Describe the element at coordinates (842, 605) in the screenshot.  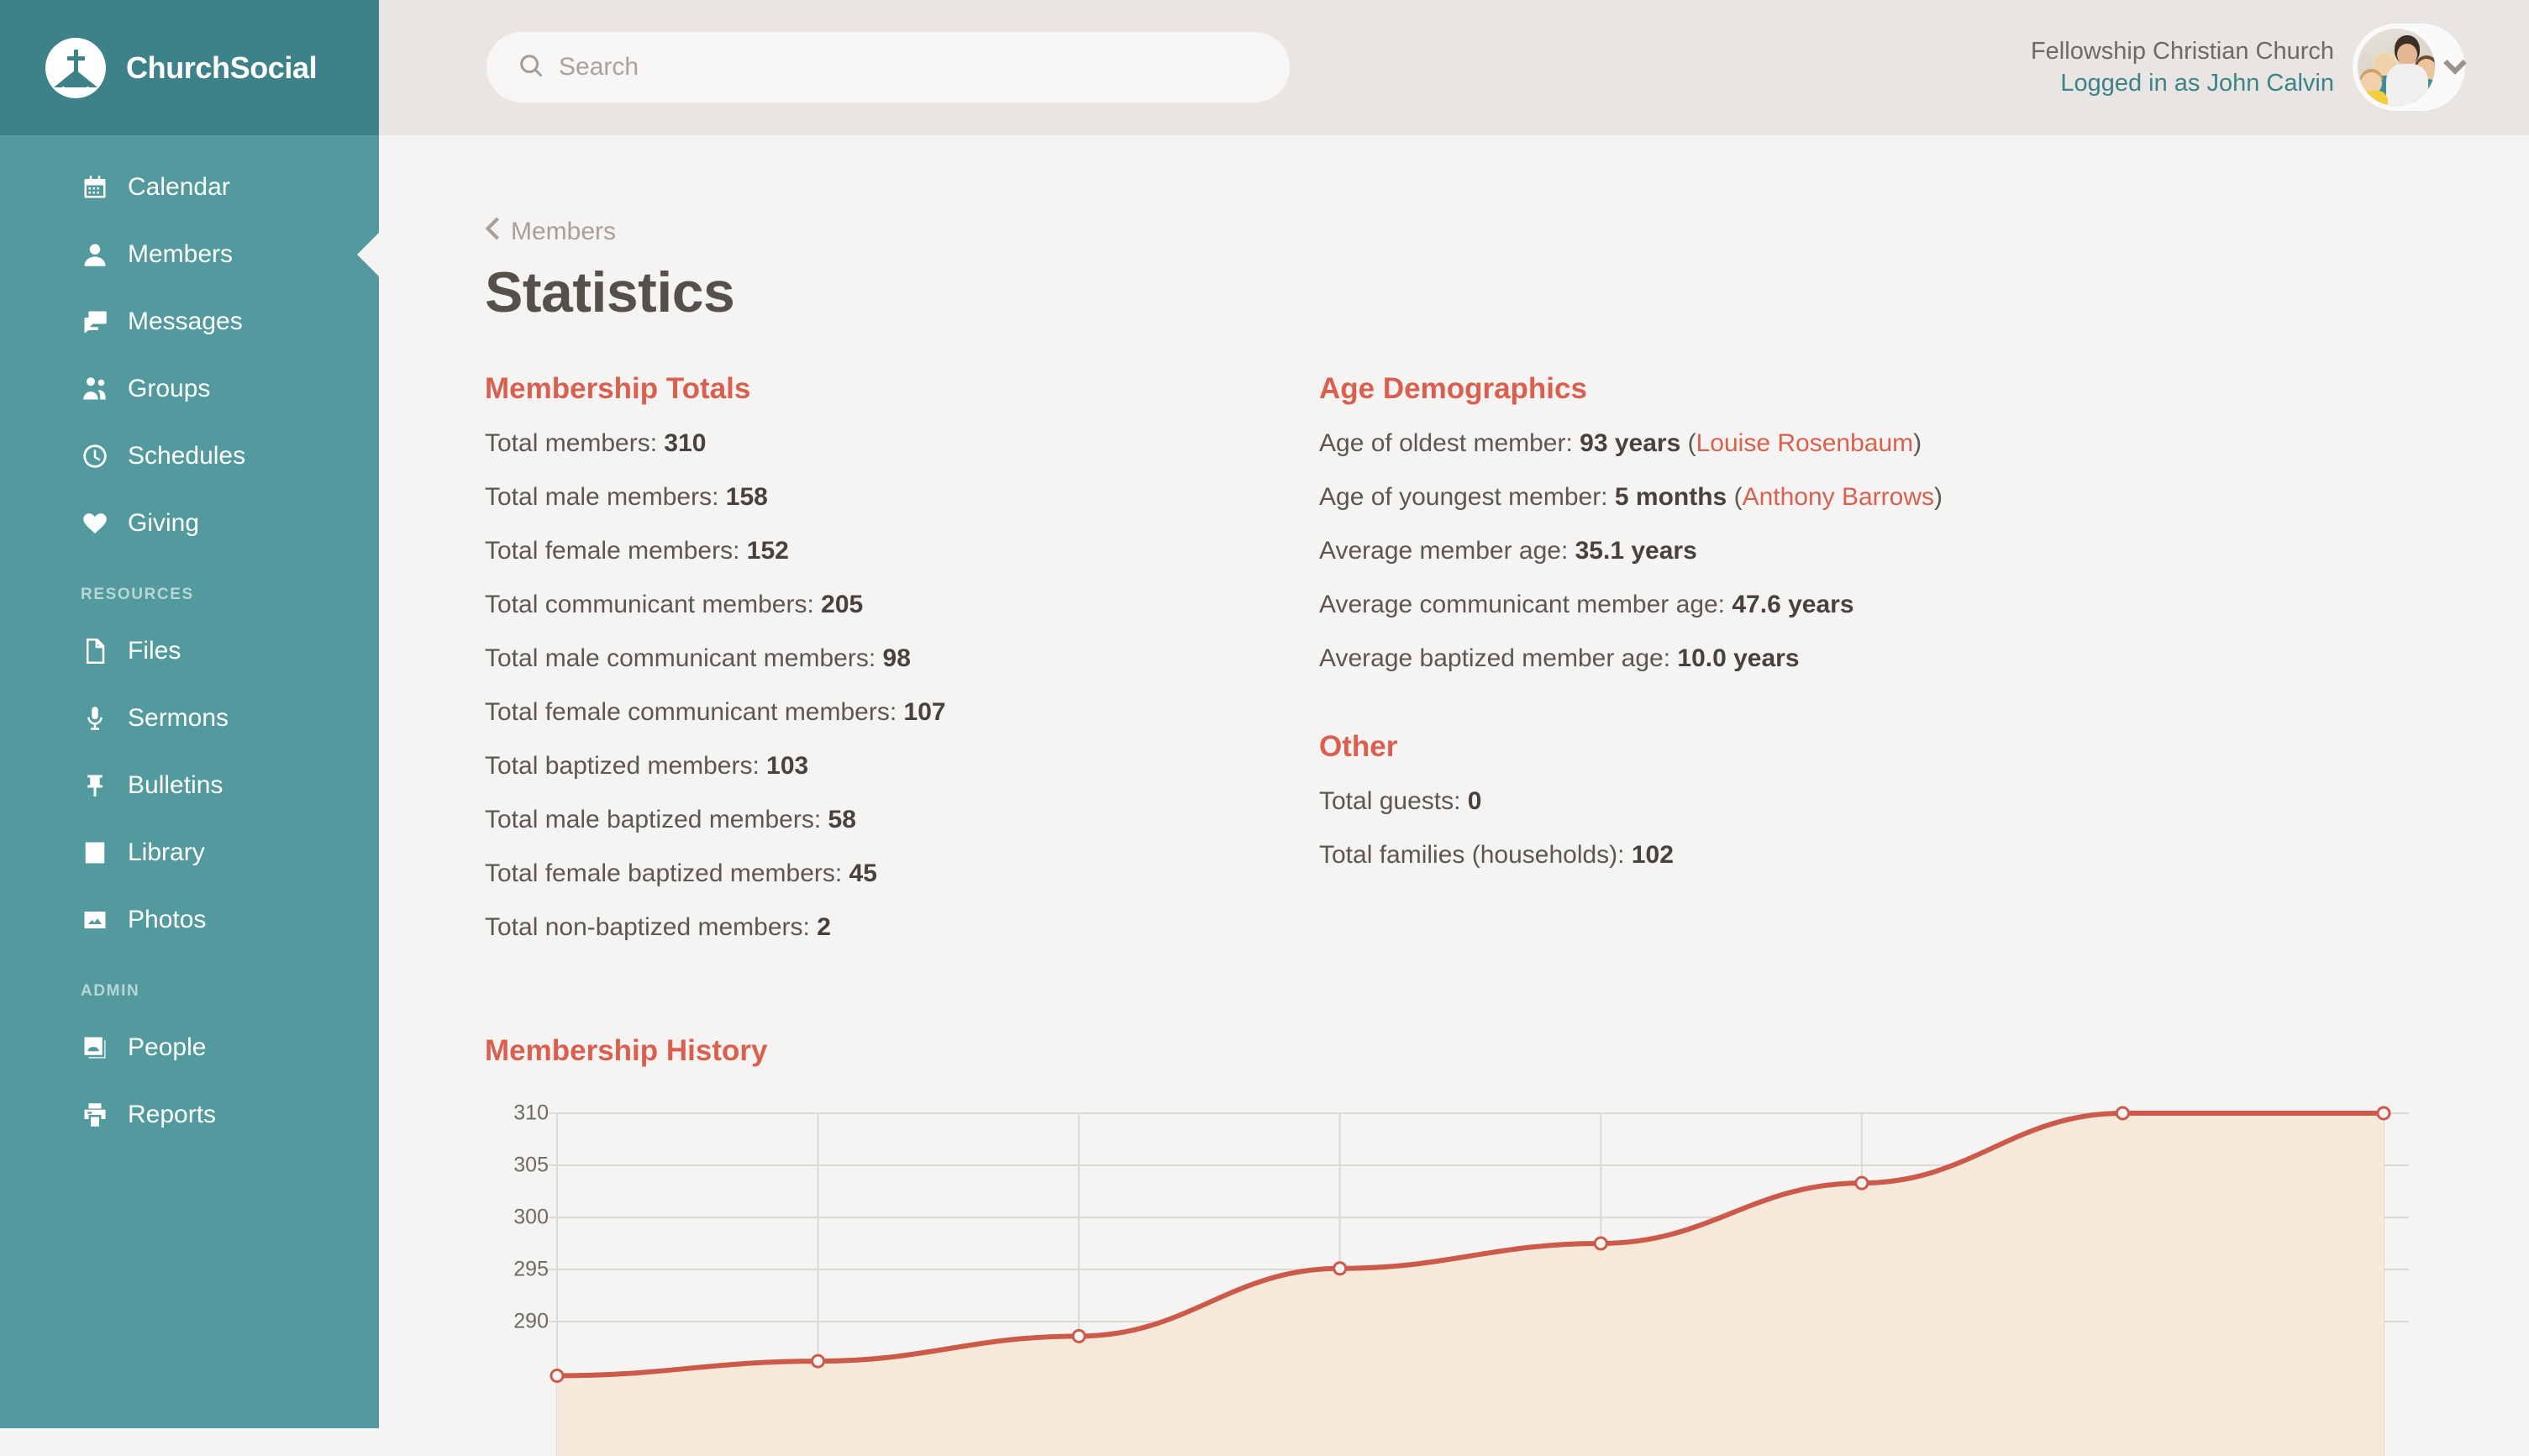
I see `stat-value: 205` at that location.